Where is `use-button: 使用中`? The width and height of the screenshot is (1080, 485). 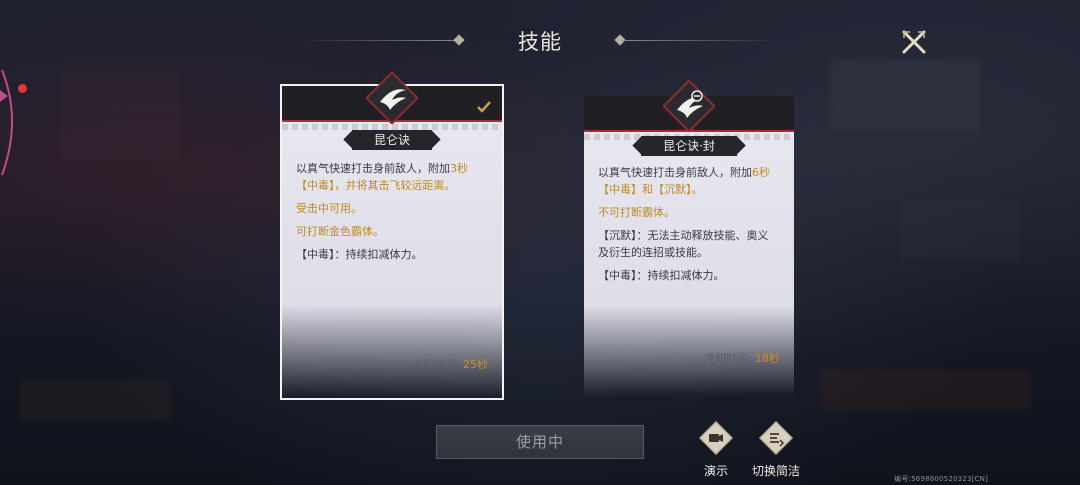
use-button: 使用中 is located at coordinates (540, 442).